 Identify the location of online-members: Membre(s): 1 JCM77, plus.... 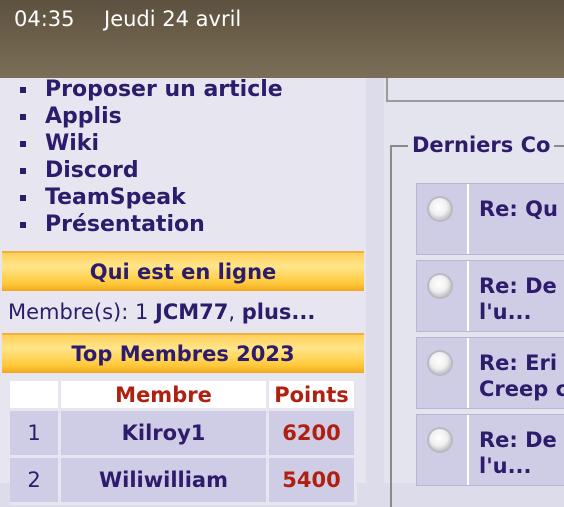
(161, 312).